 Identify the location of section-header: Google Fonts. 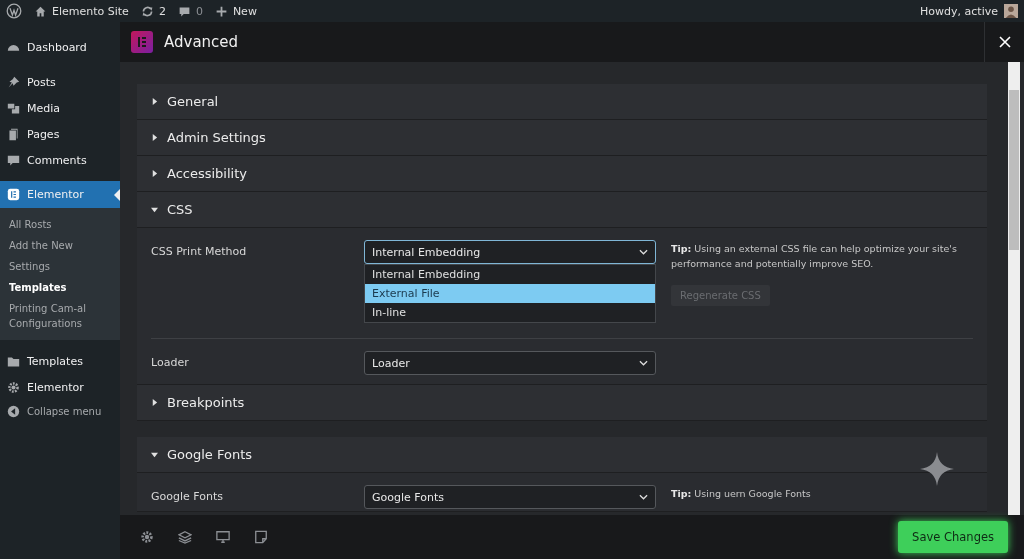
(562, 454).